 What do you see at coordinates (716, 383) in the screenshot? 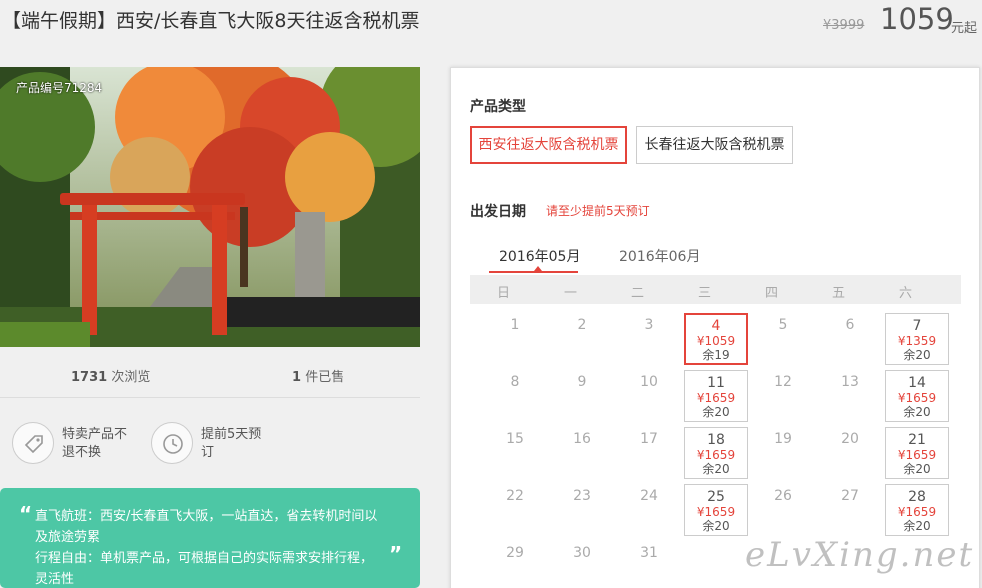
I see `day-number: 11` at bounding box center [716, 383].